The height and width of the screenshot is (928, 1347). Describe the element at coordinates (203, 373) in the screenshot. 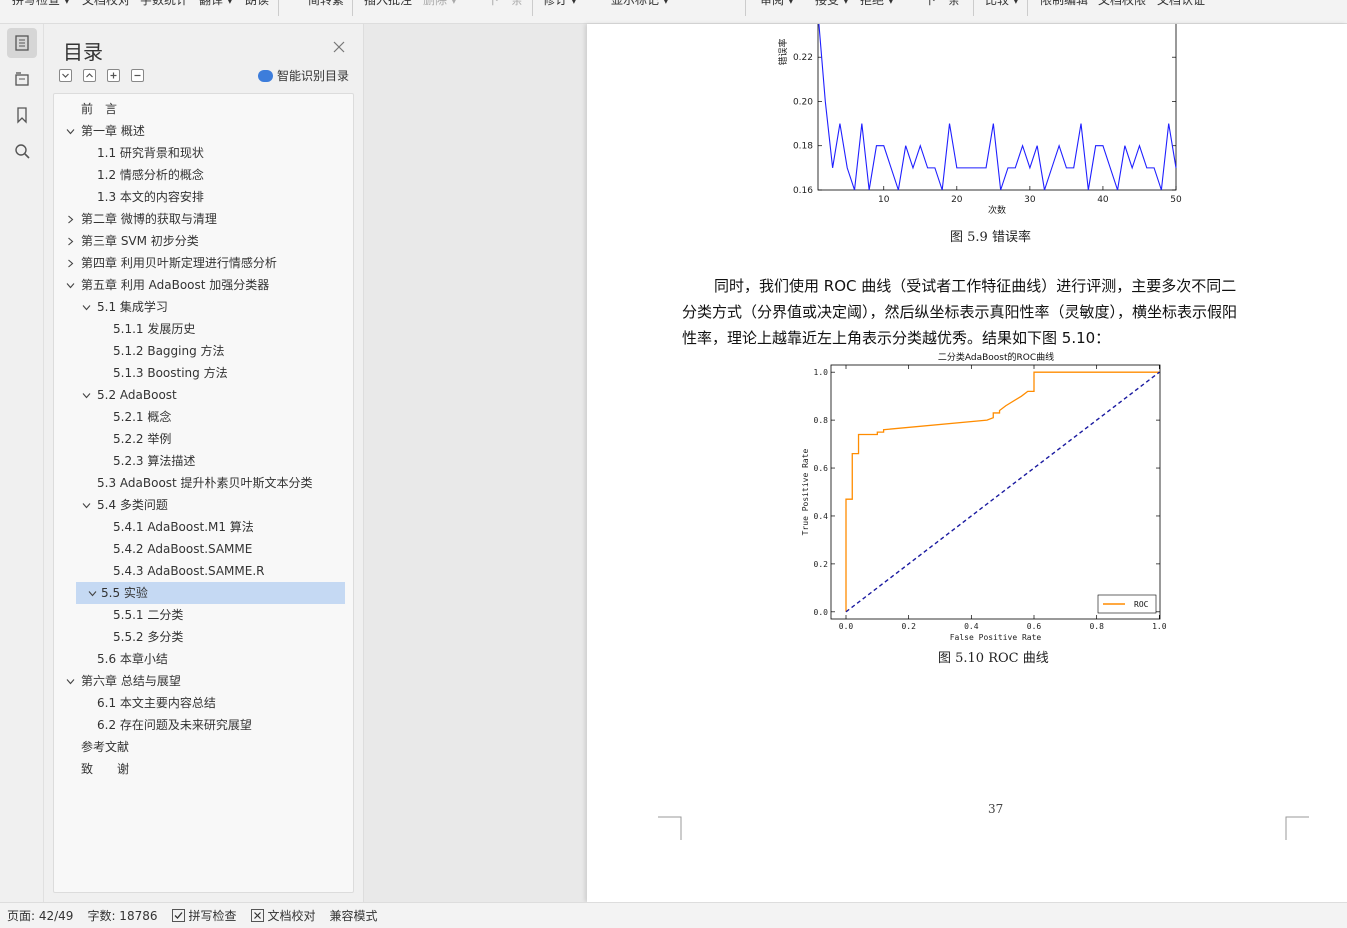

I see `toc-item: 5.1.3 Boosting 方法` at that location.